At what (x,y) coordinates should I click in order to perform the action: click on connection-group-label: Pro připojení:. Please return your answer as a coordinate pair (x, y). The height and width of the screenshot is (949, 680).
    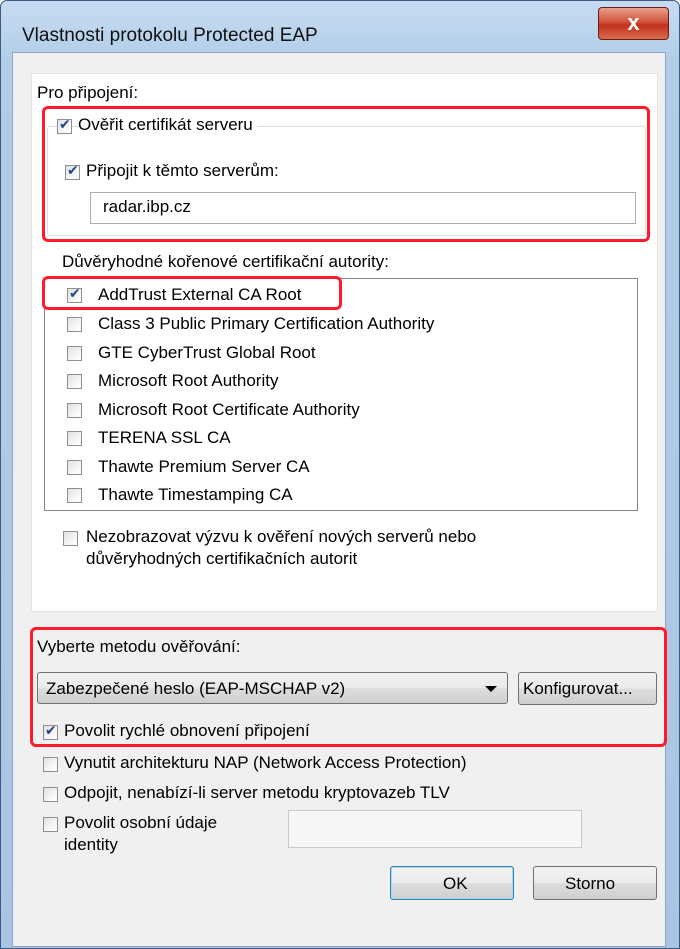
    Looking at the image, I should click on (88, 92).